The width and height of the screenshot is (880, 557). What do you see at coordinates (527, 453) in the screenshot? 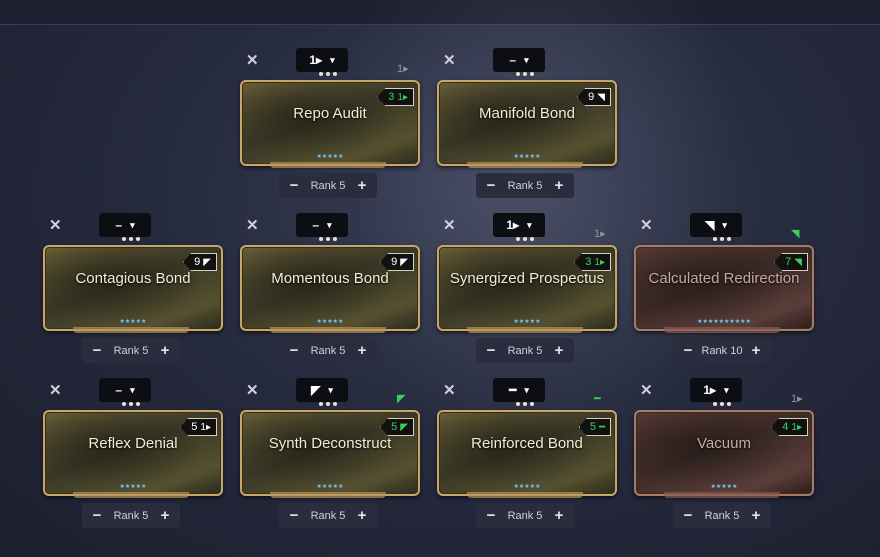
I see `mod-card: Reinforced Bond 5 ━ ★★★★★` at bounding box center [527, 453].